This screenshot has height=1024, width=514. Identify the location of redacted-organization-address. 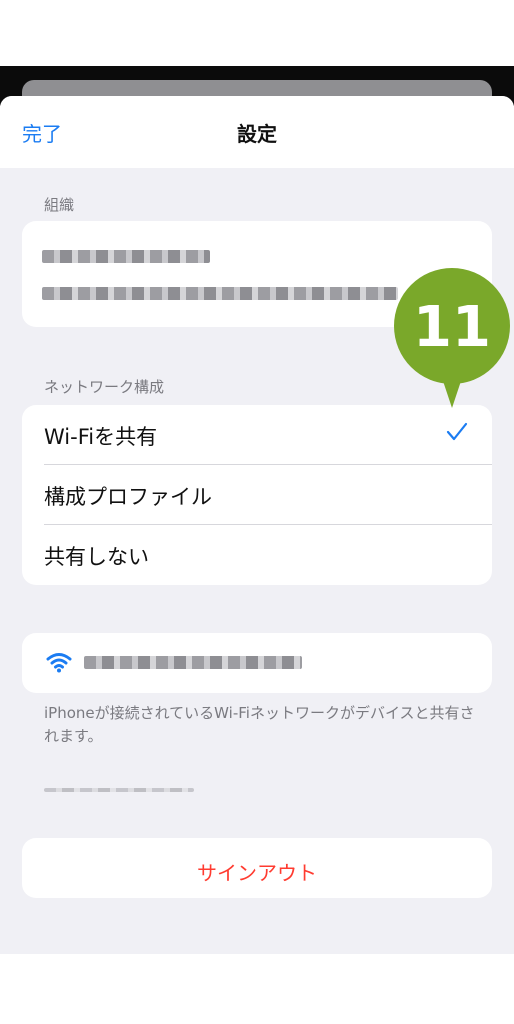
(220, 293).